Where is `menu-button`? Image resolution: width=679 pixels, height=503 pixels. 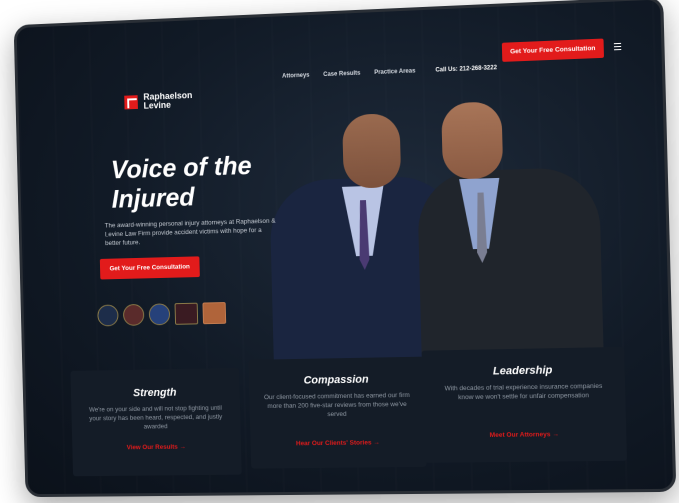 menu-button is located at coordinates (617, 46).